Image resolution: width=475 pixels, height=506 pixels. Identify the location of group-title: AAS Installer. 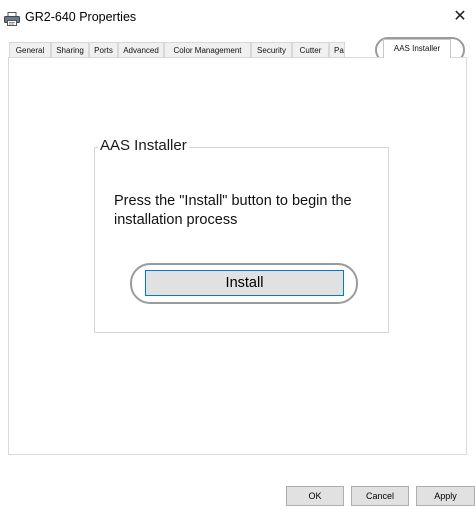
(143, 145).